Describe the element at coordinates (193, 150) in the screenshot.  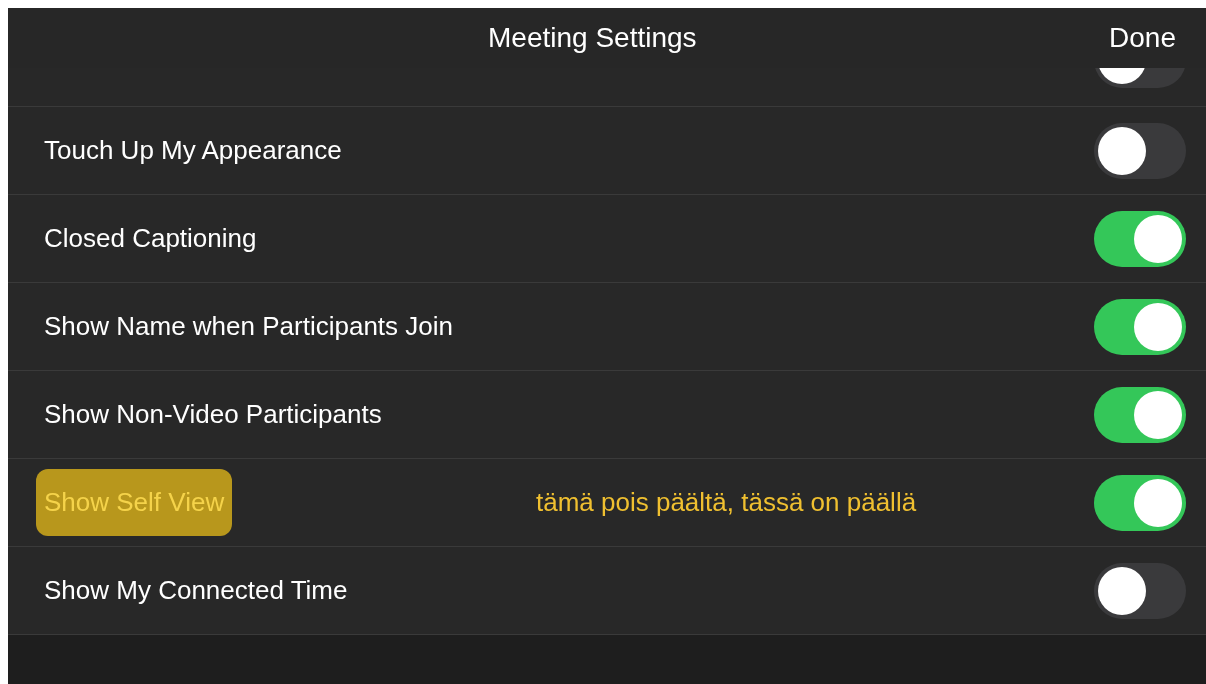
I see `setting-label: Touch Up My Appearance` at that location.